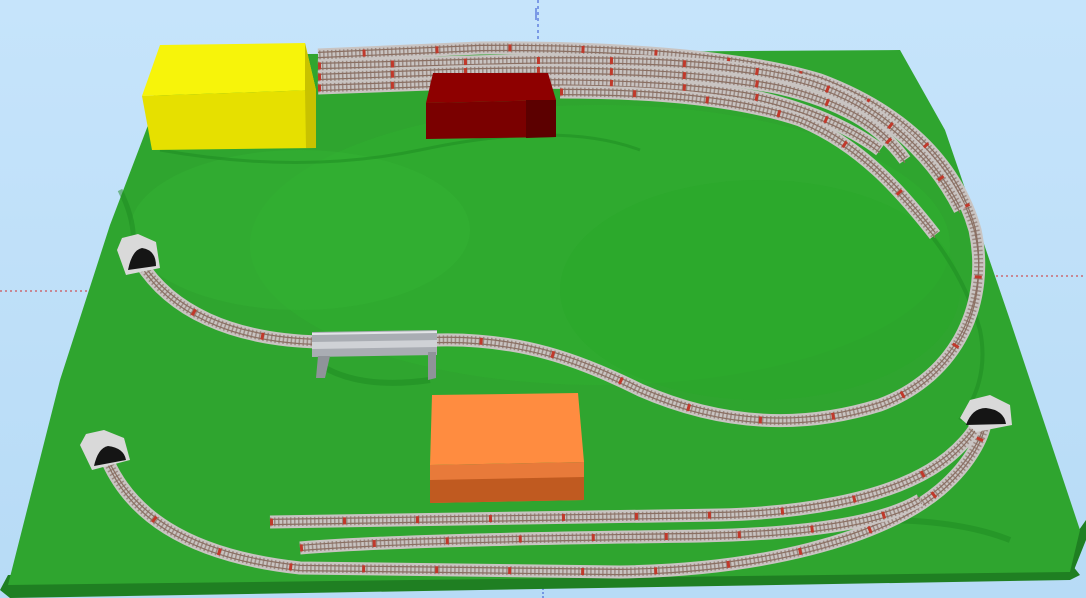 This screenshot has width=1086, height=598. I want to click on dark-red-building, so click(491, 106).